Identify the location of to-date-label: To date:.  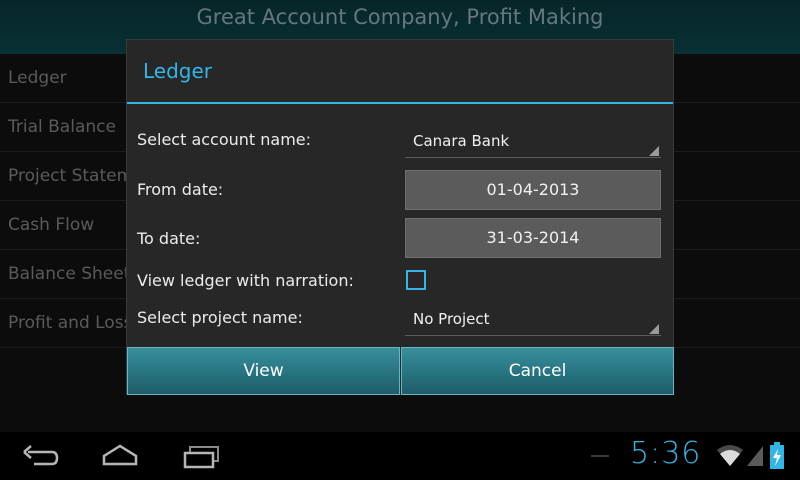
(169, 238).